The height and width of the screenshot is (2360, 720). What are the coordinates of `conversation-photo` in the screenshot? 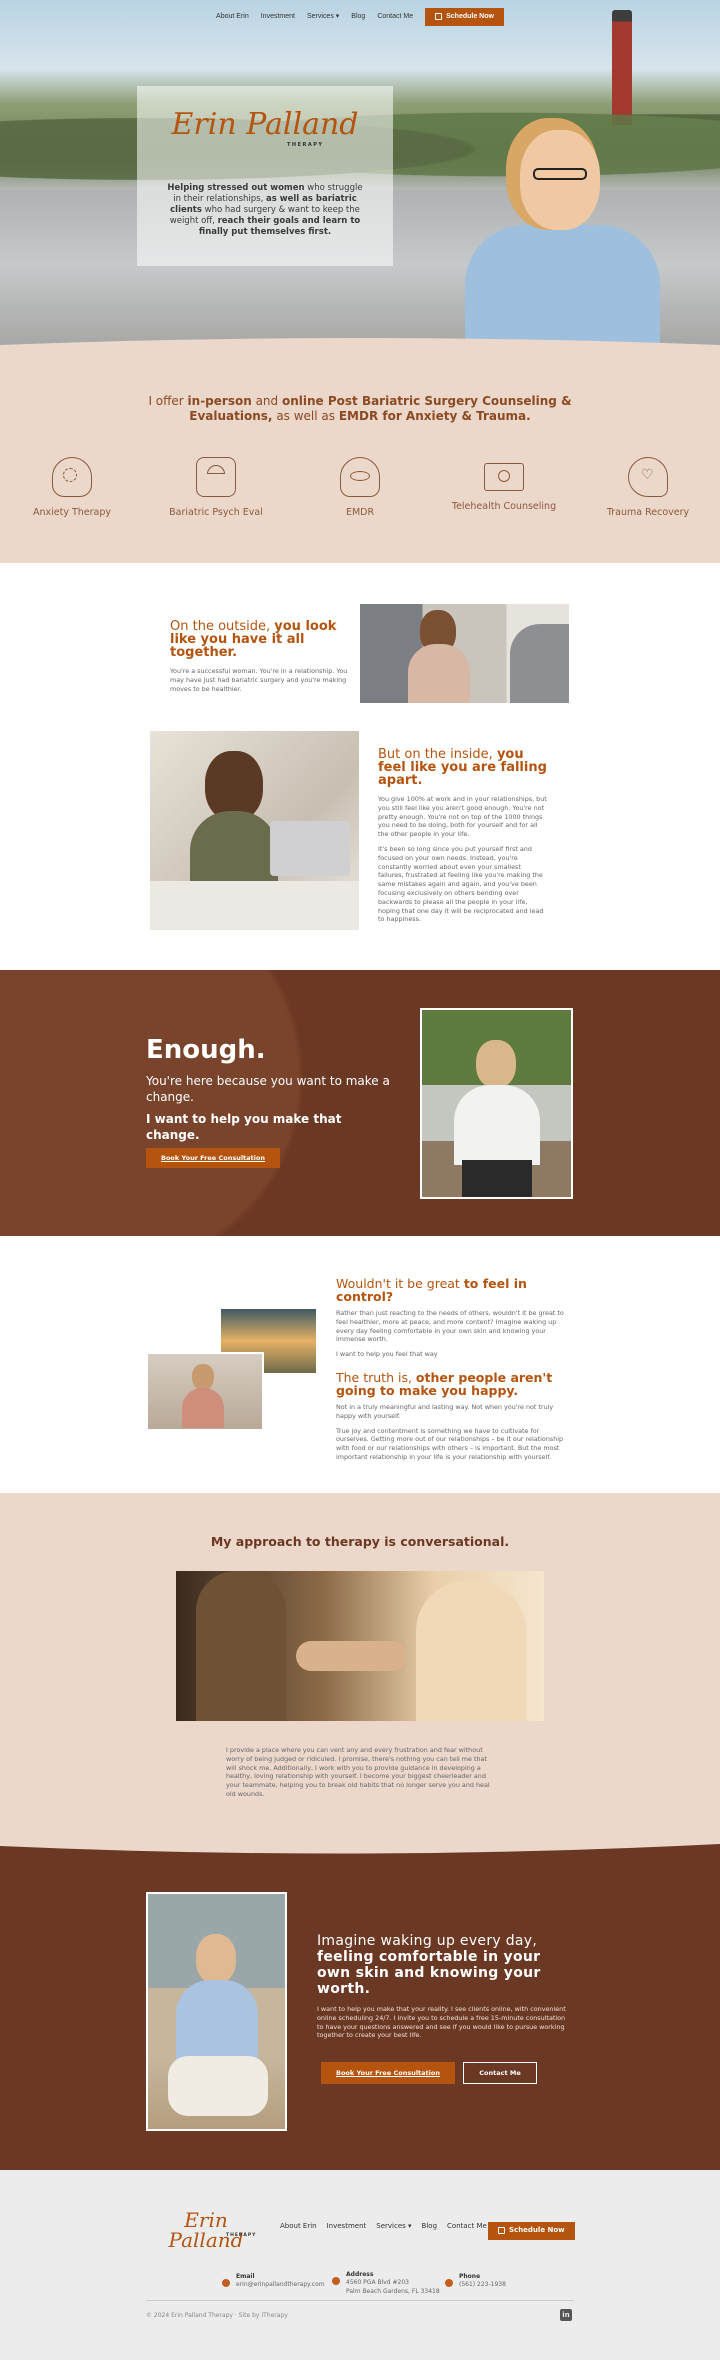 It's located at (360, 1646).